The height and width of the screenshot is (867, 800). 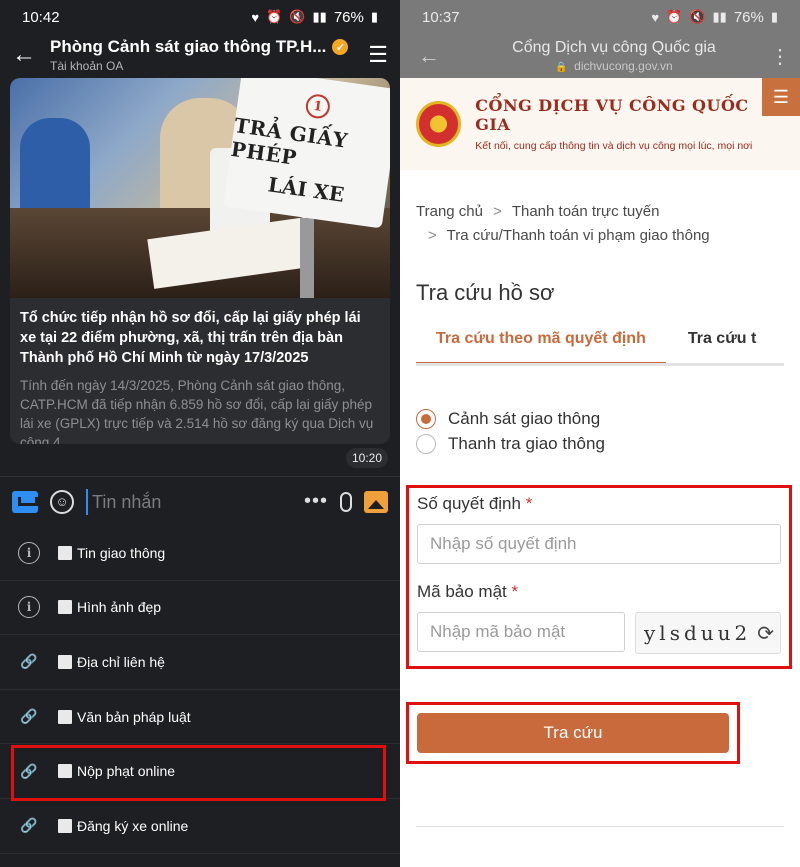 What do you see at coordinates (600, 826) in the screenshot?
I see `divider` at bounding box center [600, 826].